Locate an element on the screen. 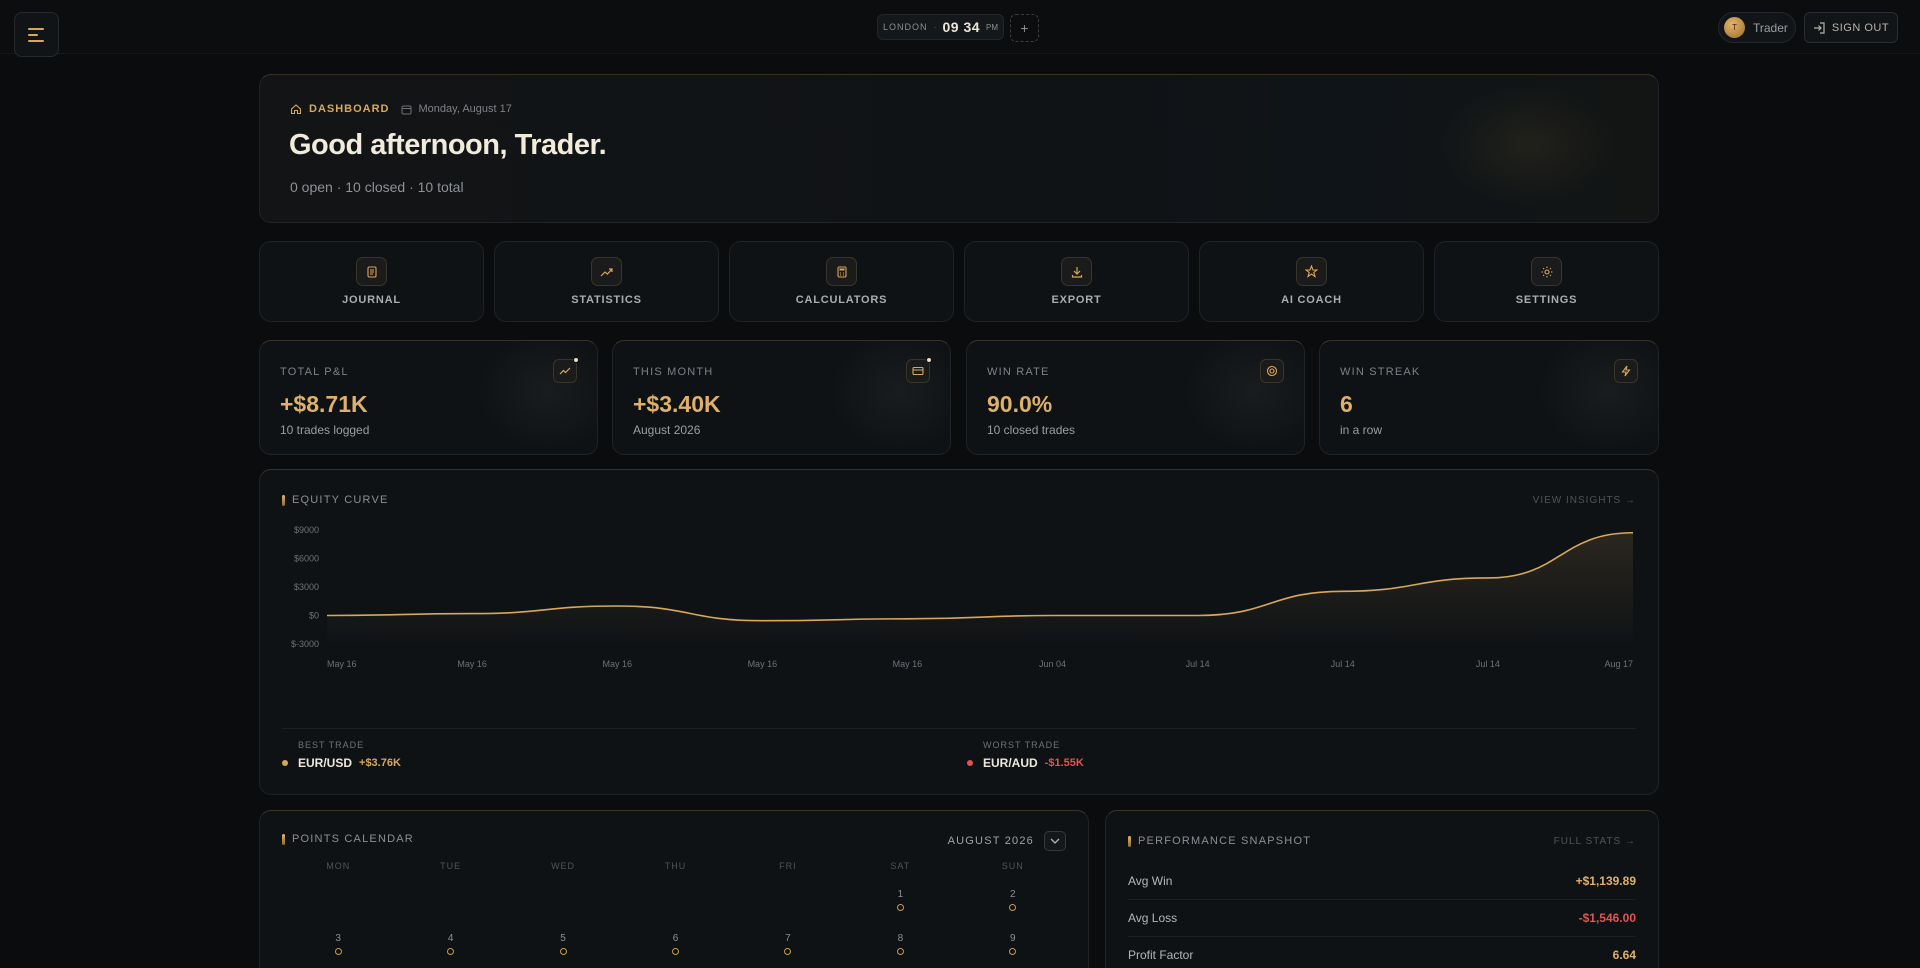 Image resolution: width=1920 pixels, height=968 pixels. month-dropdown-button is located at coordinates (1055, 841).